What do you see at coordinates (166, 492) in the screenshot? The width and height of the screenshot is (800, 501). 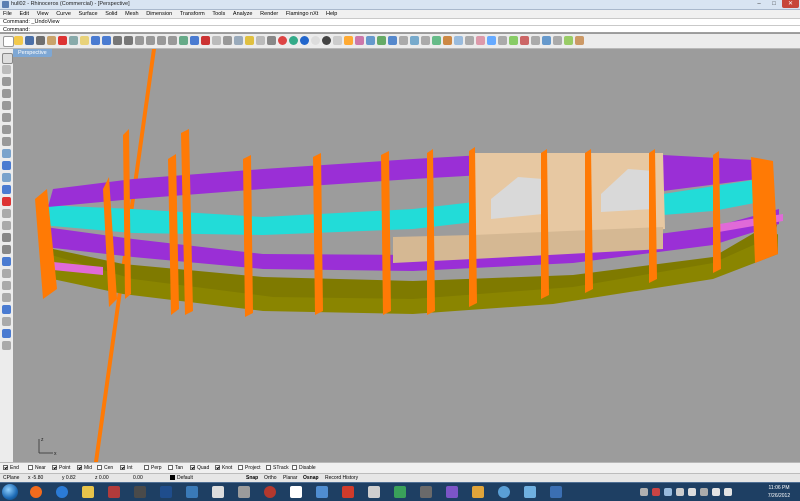 I see `photoshop-icon` at bounding box center [166, 492].